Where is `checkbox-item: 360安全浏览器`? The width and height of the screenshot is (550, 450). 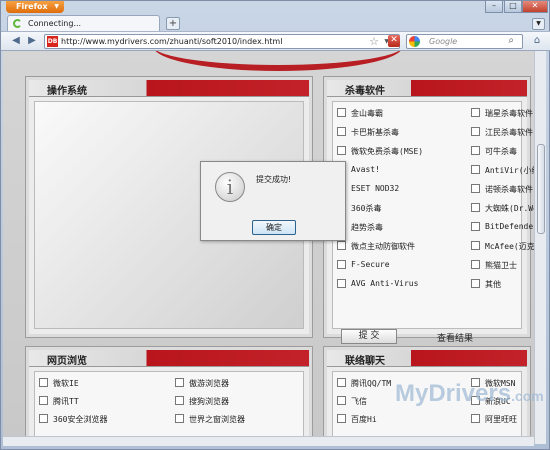 checkbox-item: 360安全浏览器 is located at coordinates (99, 420).